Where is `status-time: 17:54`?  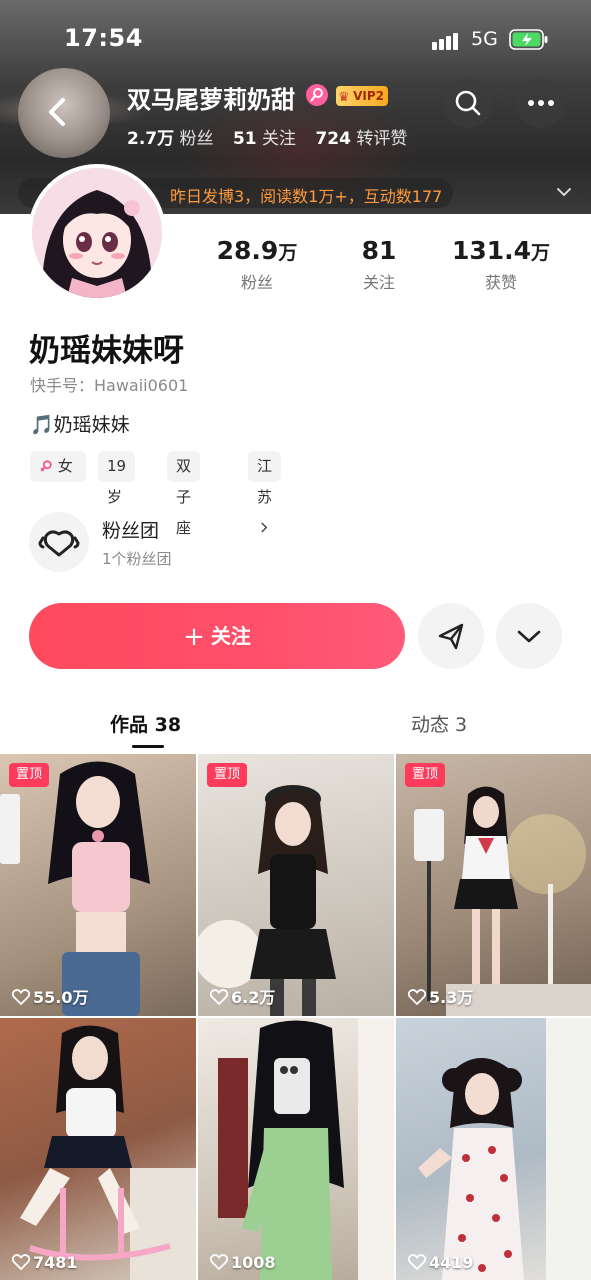 status-time: 17:54 is located at coordinates (103, 38).